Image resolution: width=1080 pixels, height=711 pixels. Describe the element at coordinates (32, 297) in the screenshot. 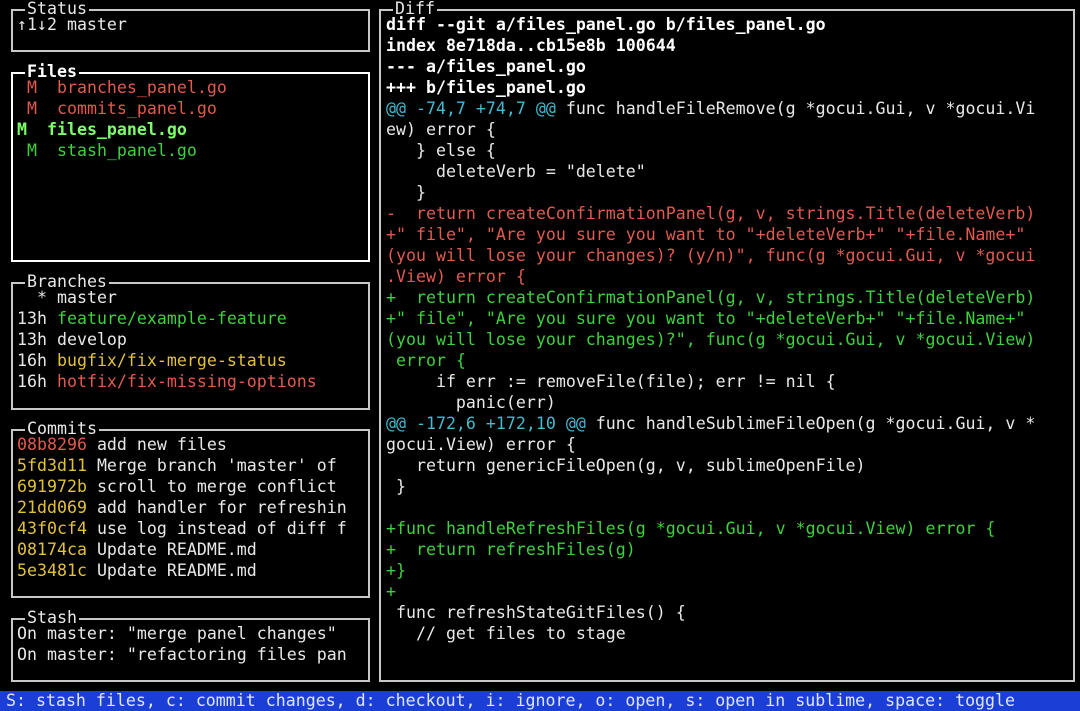

I see `branch-age: *` at that location.